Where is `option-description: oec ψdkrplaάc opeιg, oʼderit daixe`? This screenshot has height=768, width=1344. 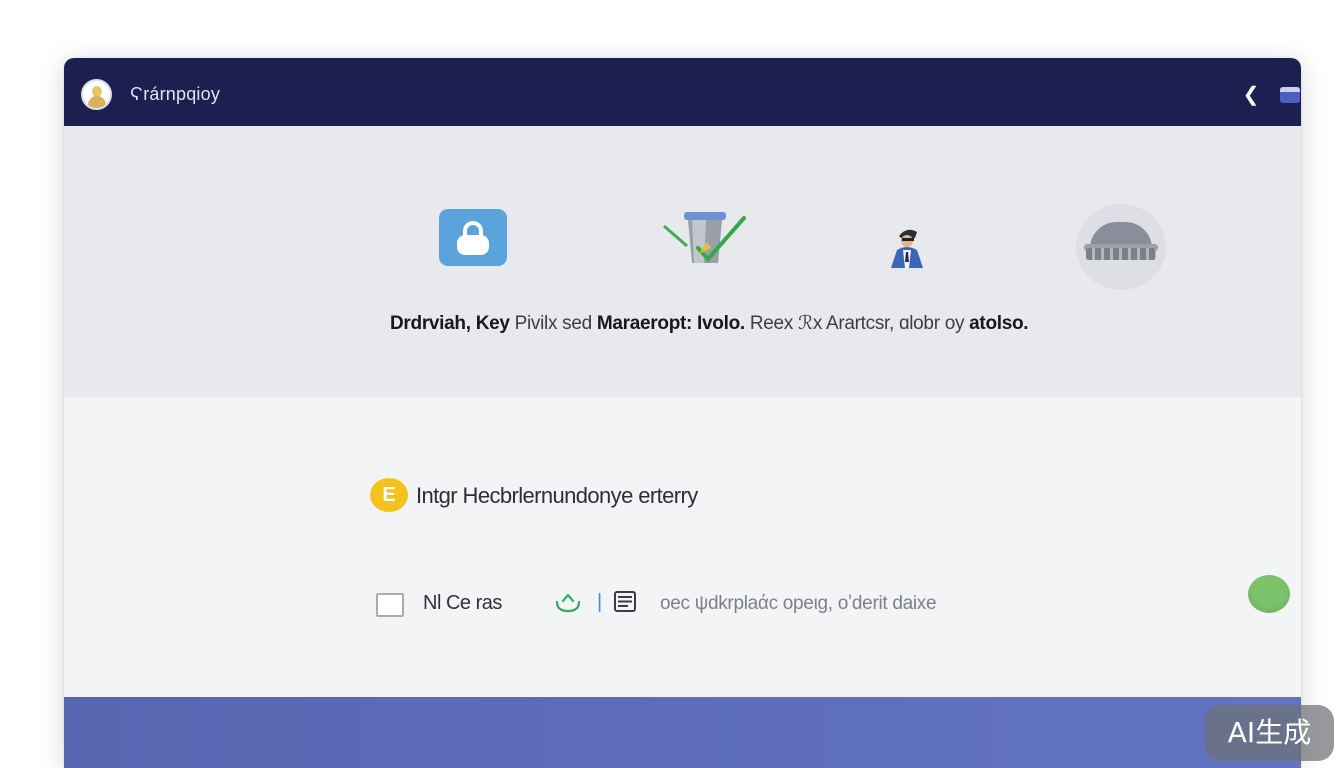
option-description: oec ψdkrplaάc opeιg, oʼderit daixe is located at coordinates (798, 603).